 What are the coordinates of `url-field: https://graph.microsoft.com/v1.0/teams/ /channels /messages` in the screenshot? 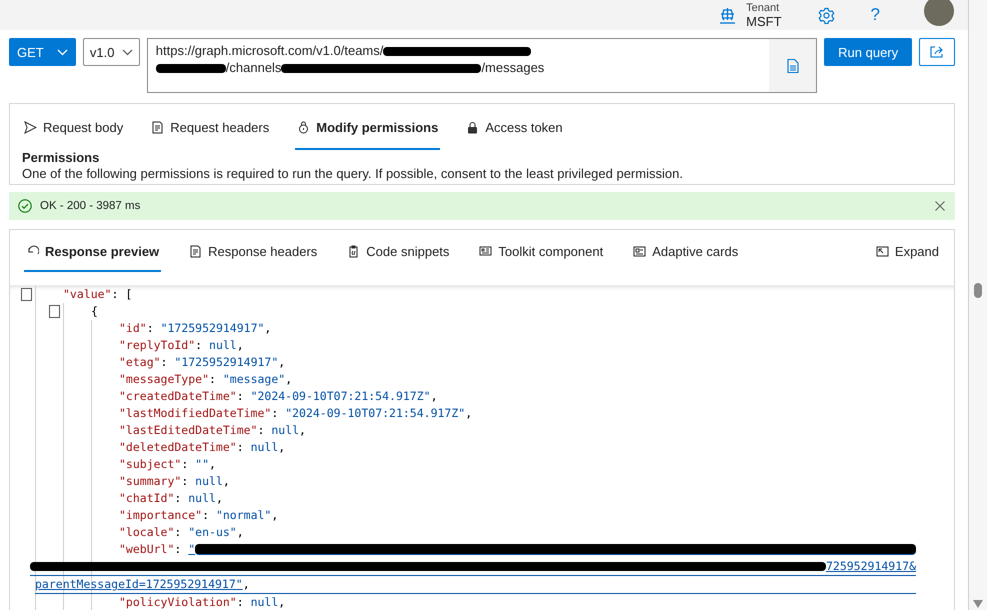 It's located at (482, 65).